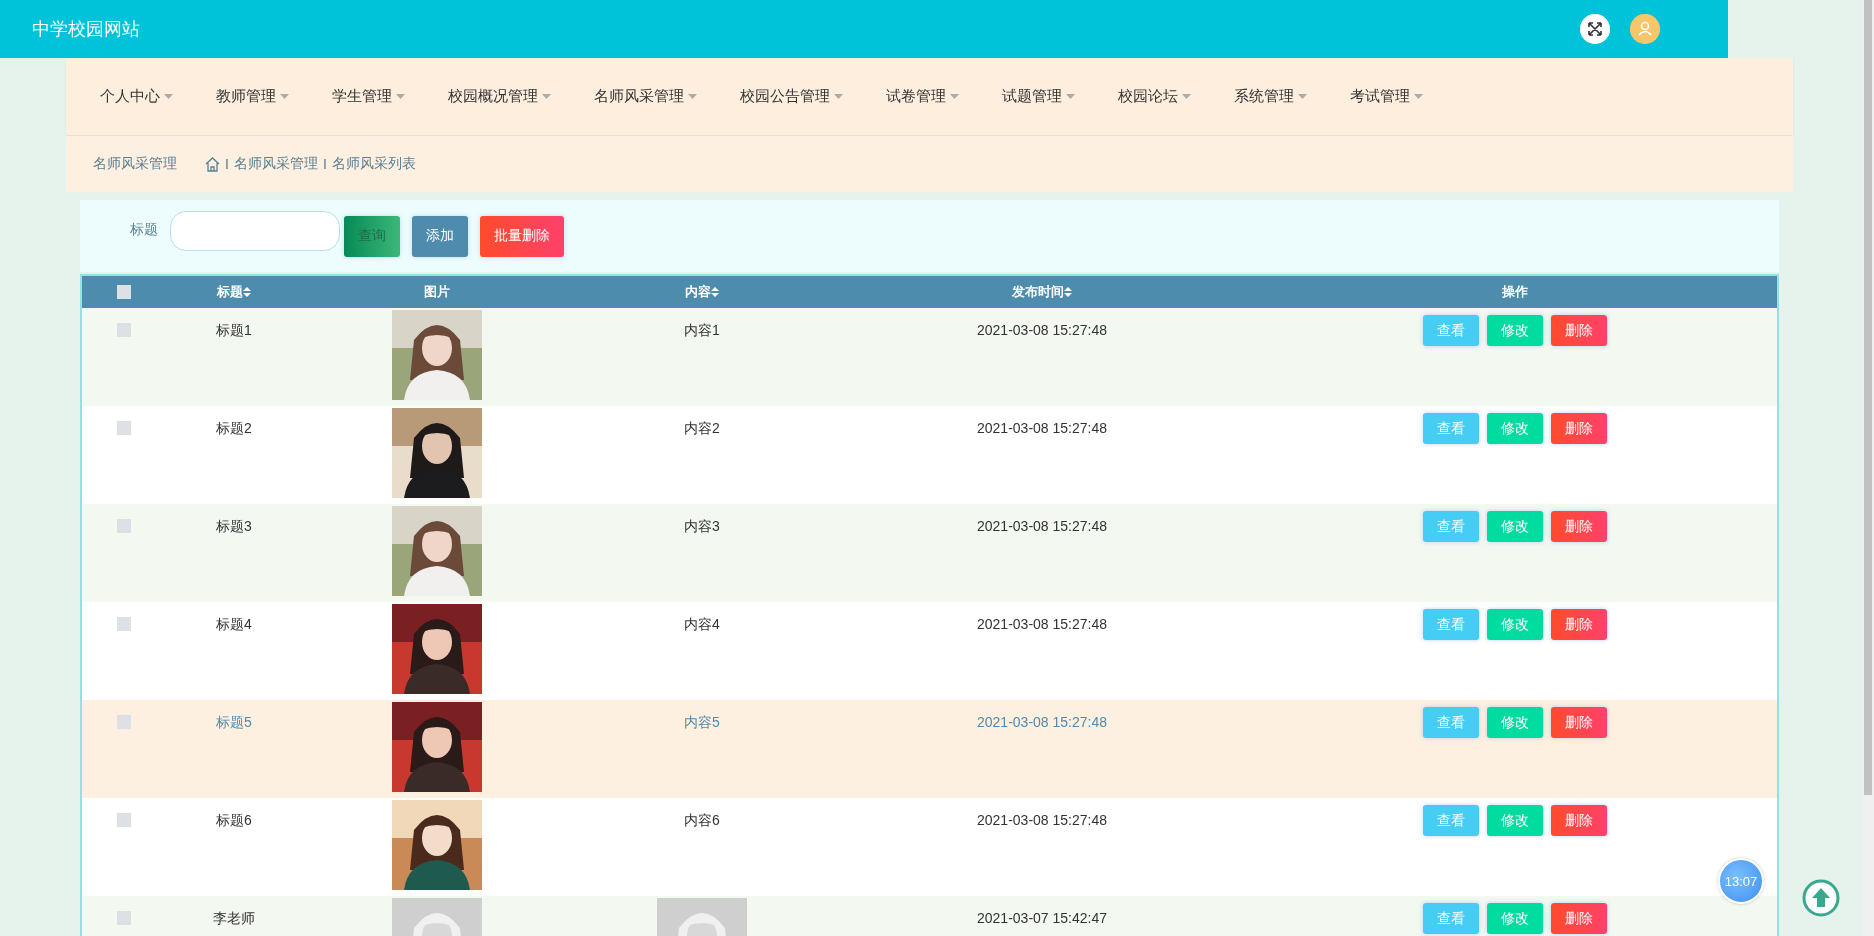 This screenshot has width=1874, height=936. Describe the element at coordinates (702, 625) in the screenshot. I see `content-cell: 内容4` at that location.